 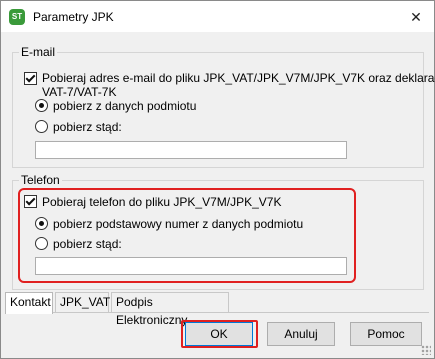 I want to click on tab-strip: Kontakt JPK_VAT Podpis Elektroniczny, so click(x=217, y=309).